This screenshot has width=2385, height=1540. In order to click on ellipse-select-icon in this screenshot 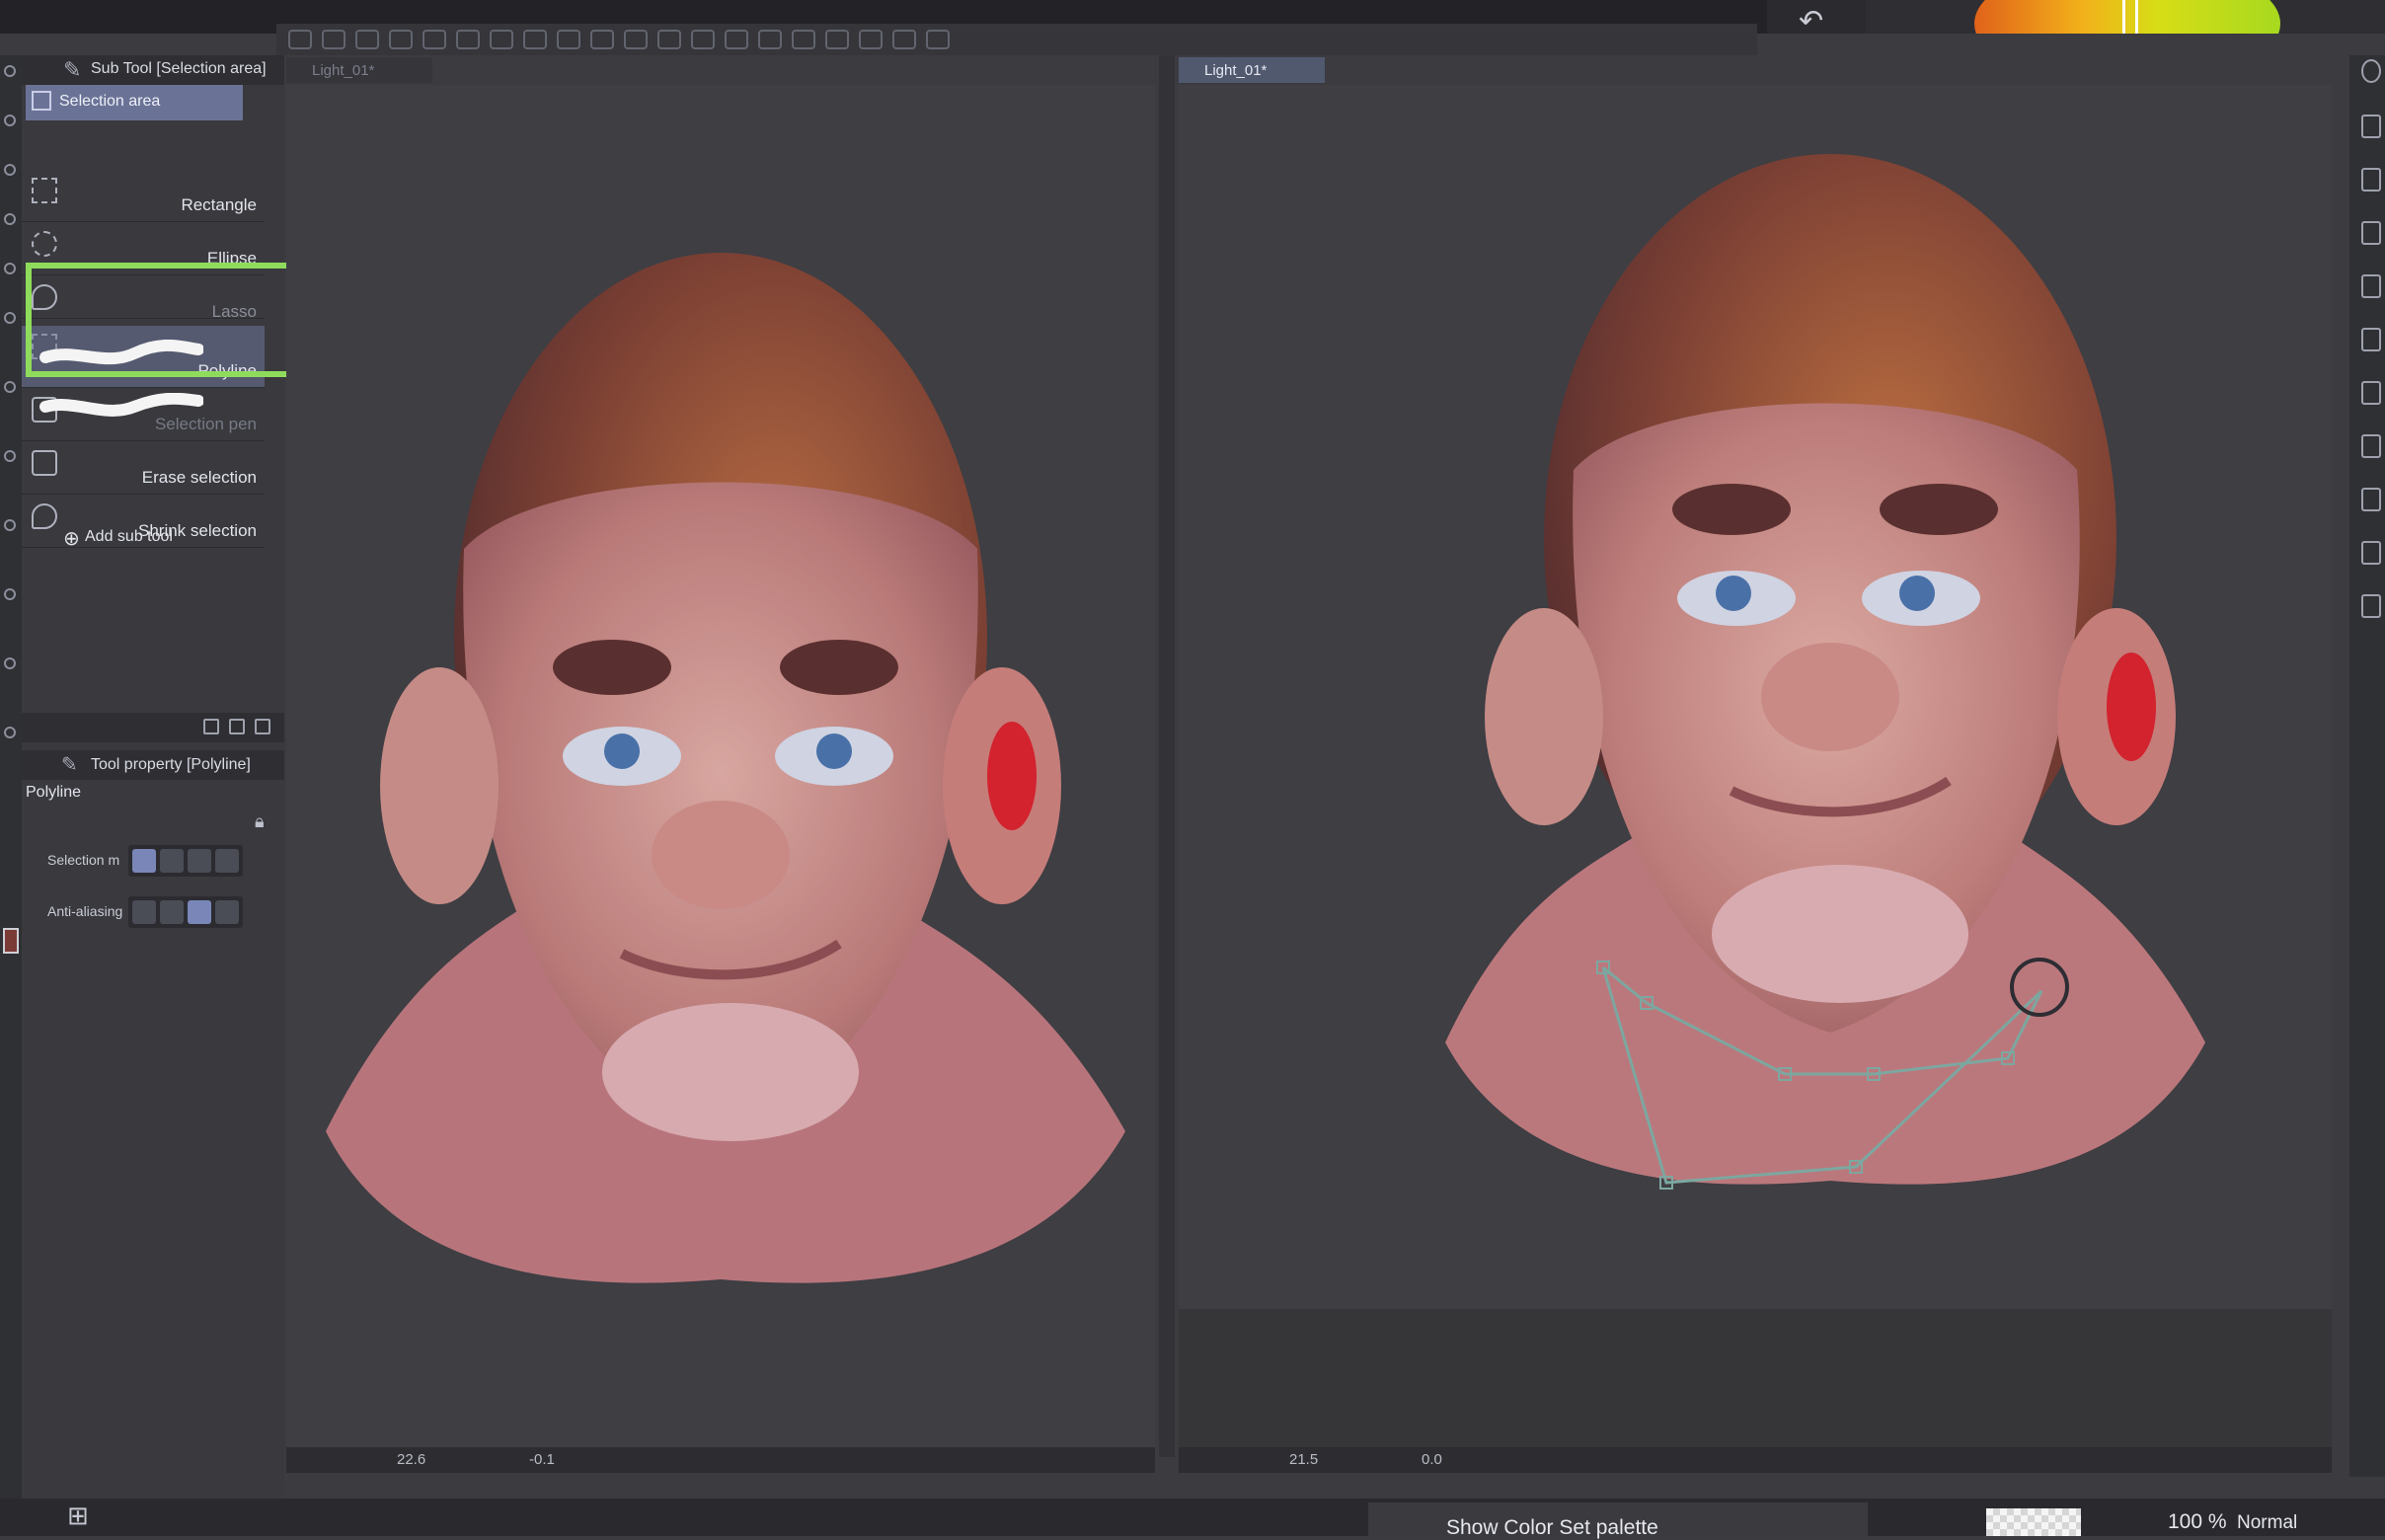, I will do `click(44, 244)`.